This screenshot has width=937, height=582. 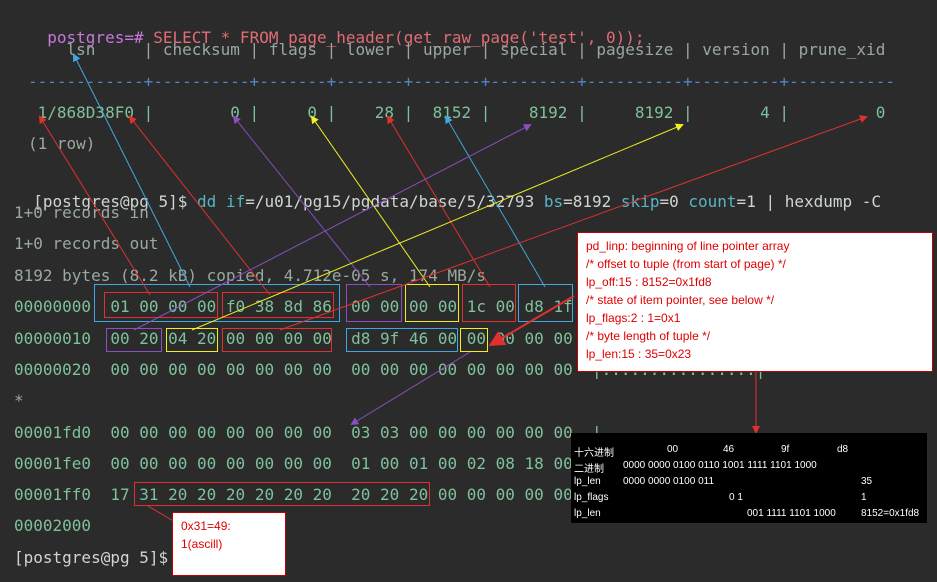 I want to click on arrow-linp-note, so click(x=531, y=321).